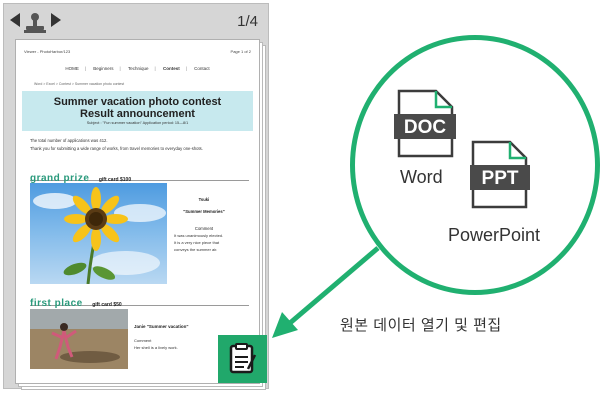 This screenshot has width=600, height=394. I want to click on doc-file-icon: DOC, so click(425, 123).